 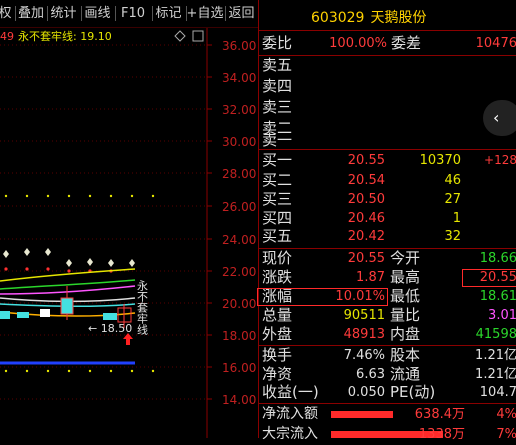 What do you see at coordinates (277, 180) in the screenshot?
I see `bid-label: 买二` at bounding box center [277, 180].